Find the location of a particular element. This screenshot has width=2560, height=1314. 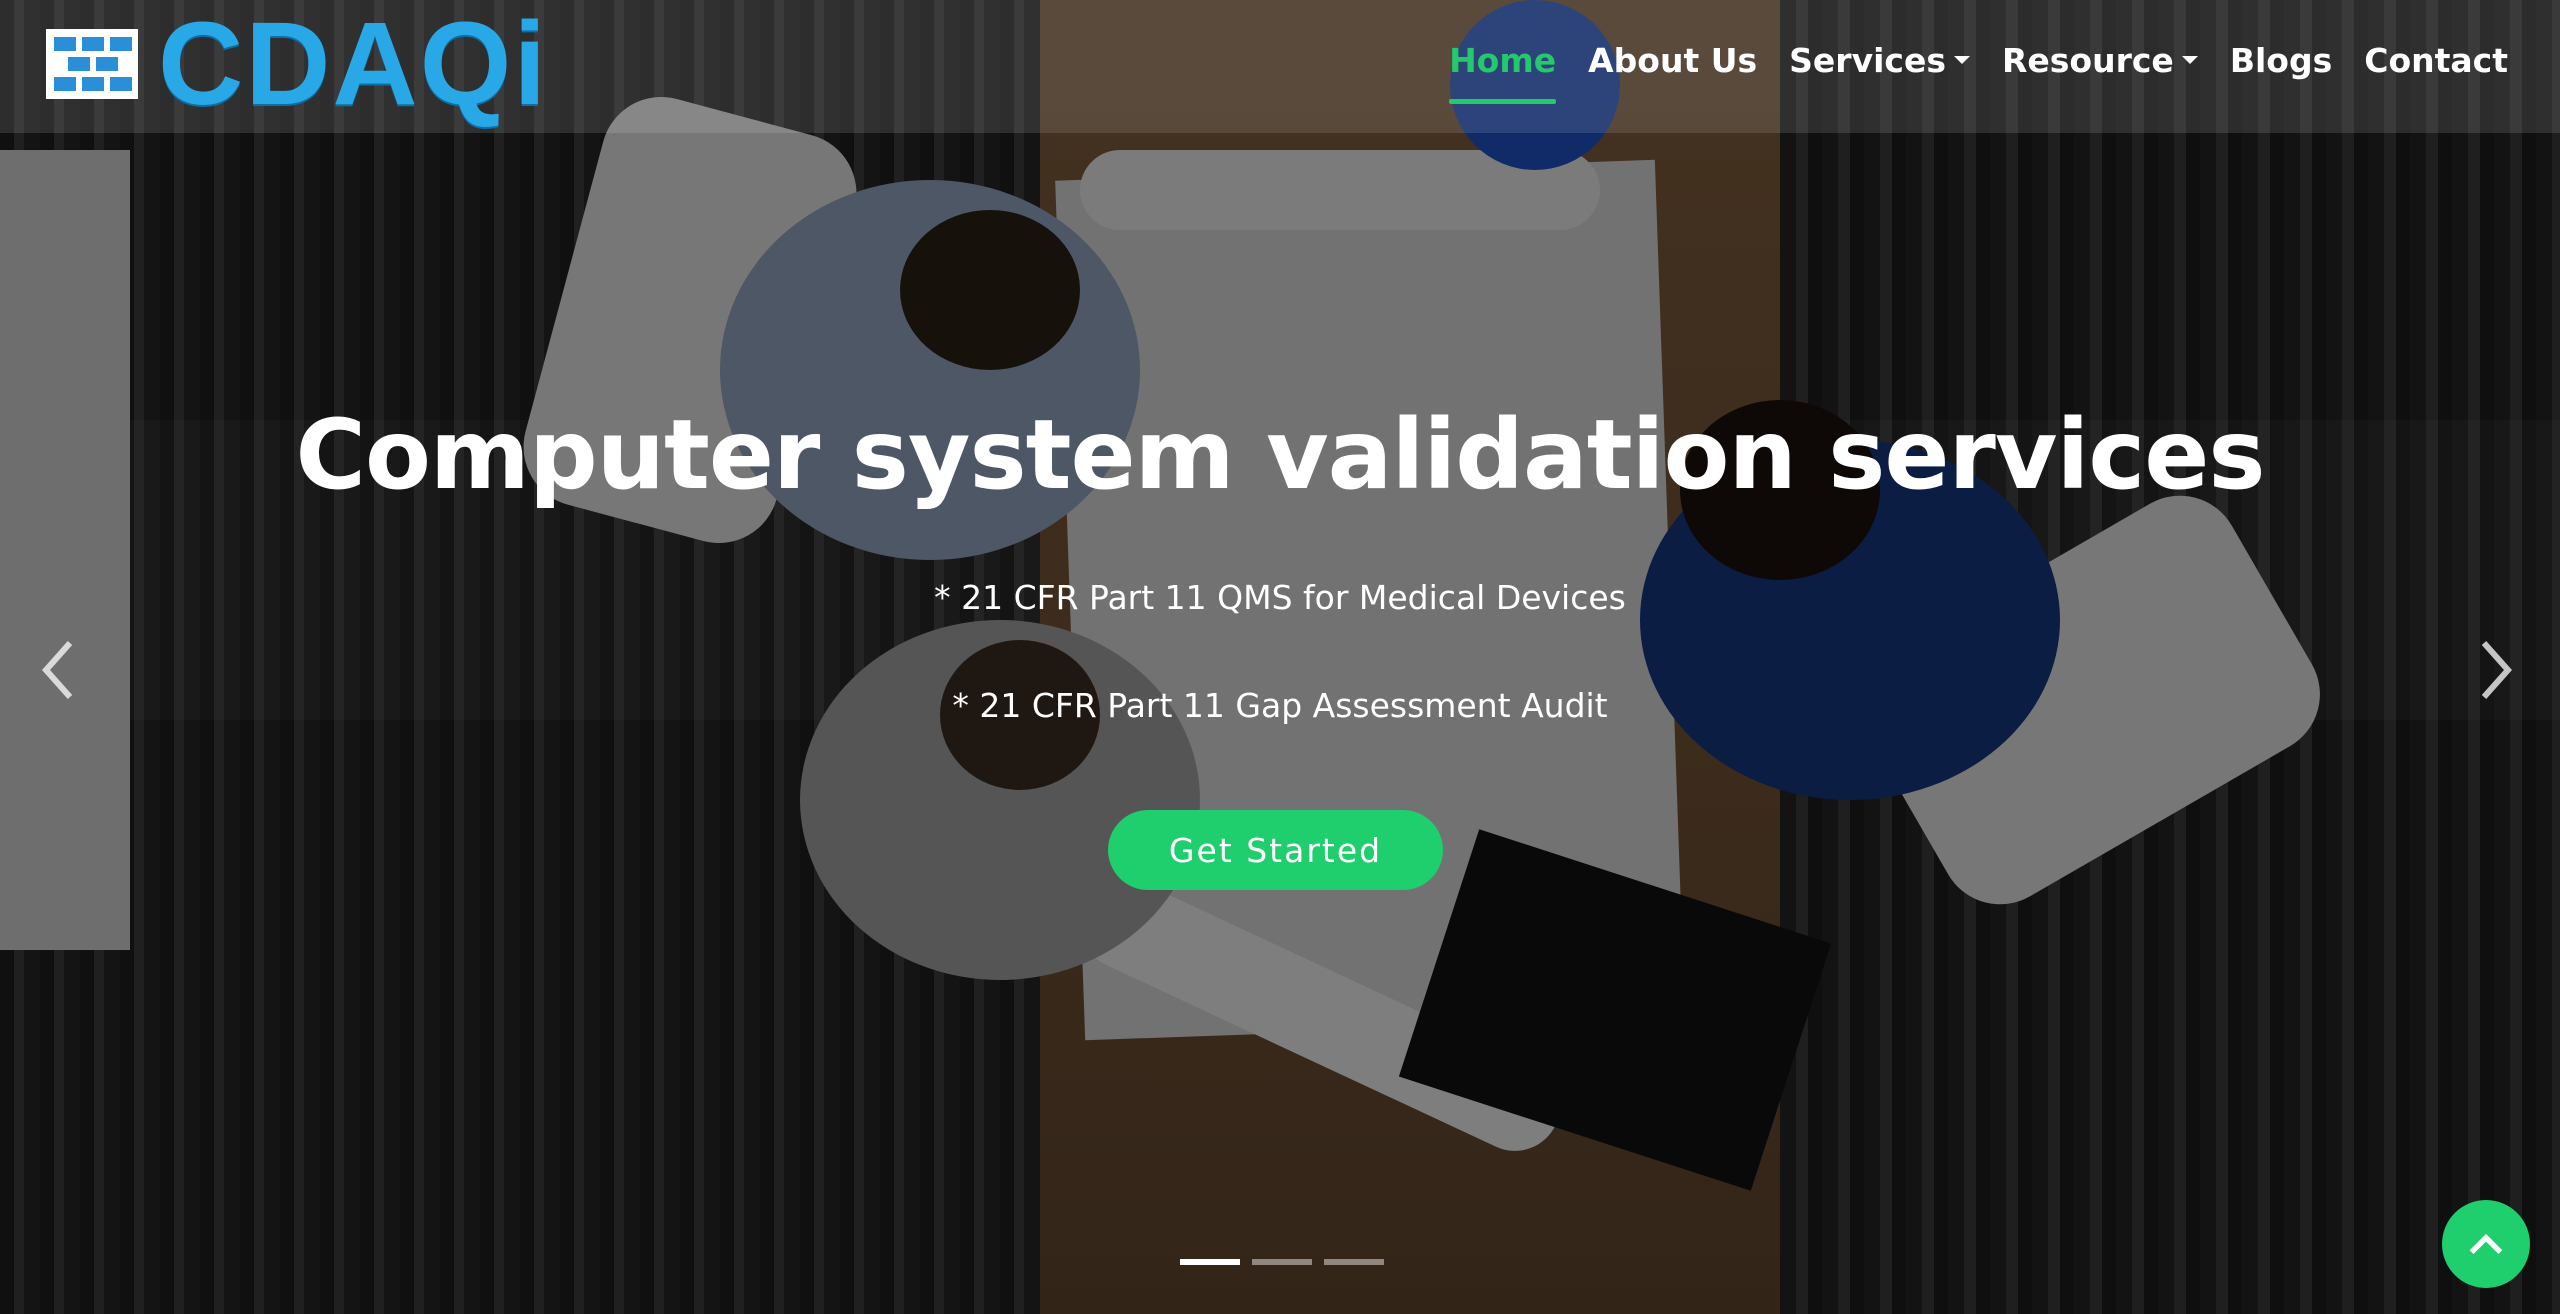

chevron-up-icon is located at coordinates (2486, 1244).